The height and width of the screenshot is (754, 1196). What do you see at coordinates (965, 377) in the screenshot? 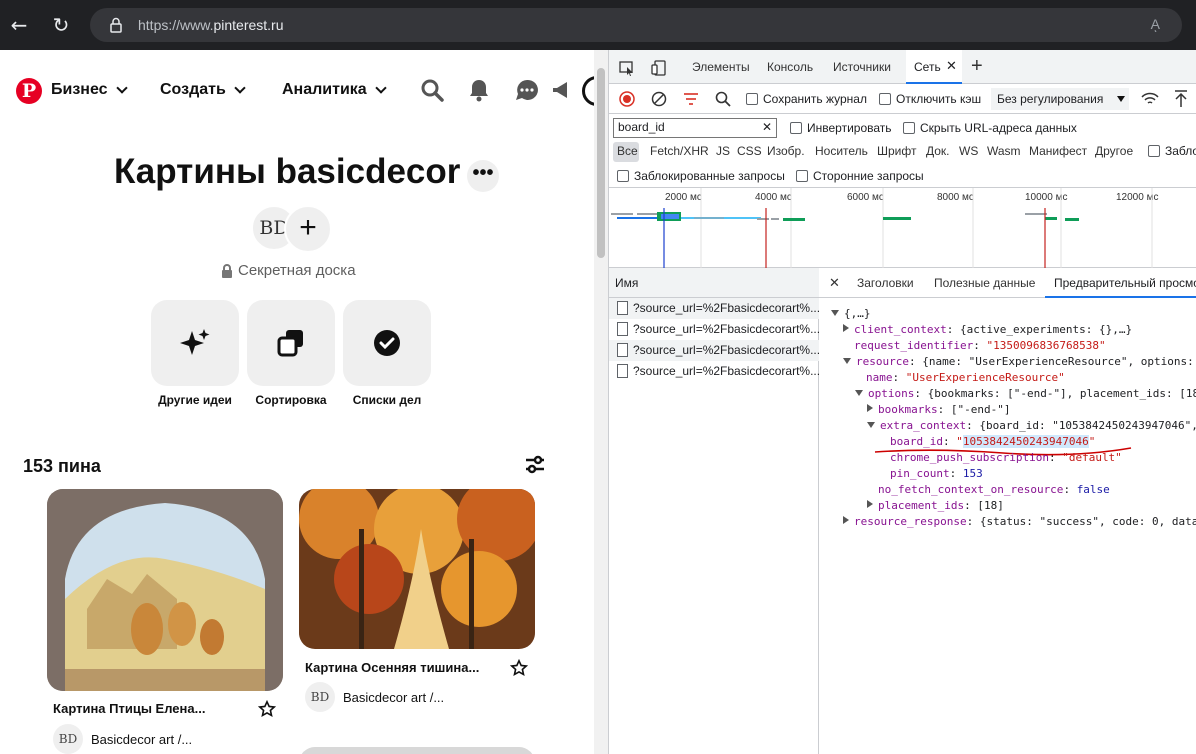
I see `tree-leaf: name: "UserExperienceResource"` at bounding box center [965, 377].